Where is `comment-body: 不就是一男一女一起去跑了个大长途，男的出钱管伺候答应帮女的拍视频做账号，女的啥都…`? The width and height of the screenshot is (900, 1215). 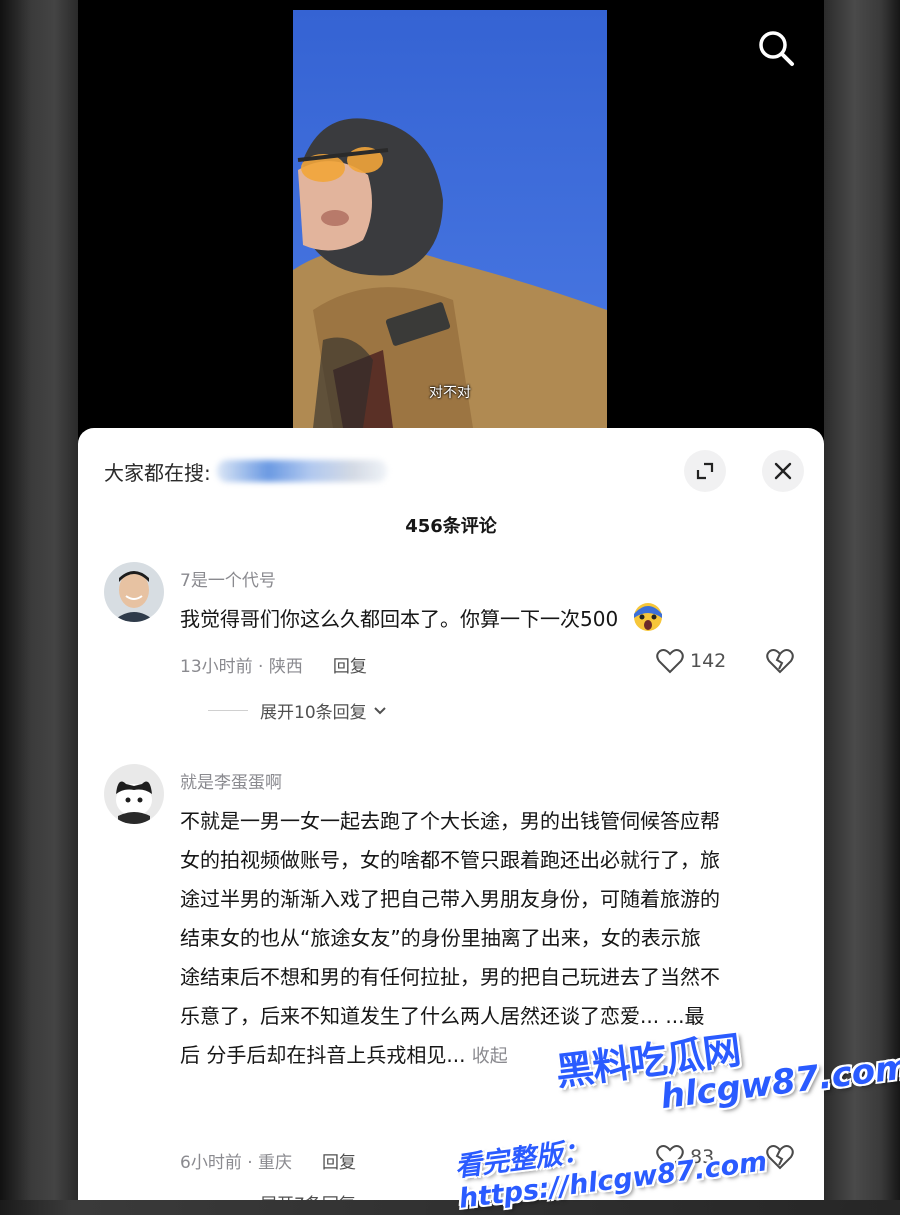 comment-body: 不就是一男一女一起去跑了个大长途，男的出钱管伺候答应帮女的拍视频做账号，女的啥都… is located at coordinates (450, 938).